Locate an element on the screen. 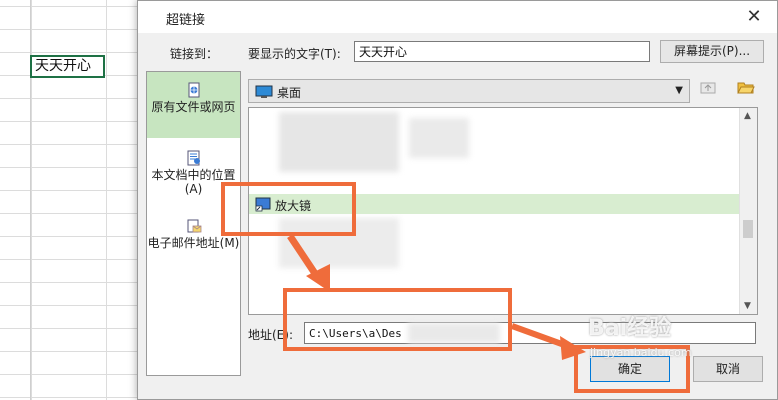  watermark: Bai经验 is located at coordinates (630, 328).